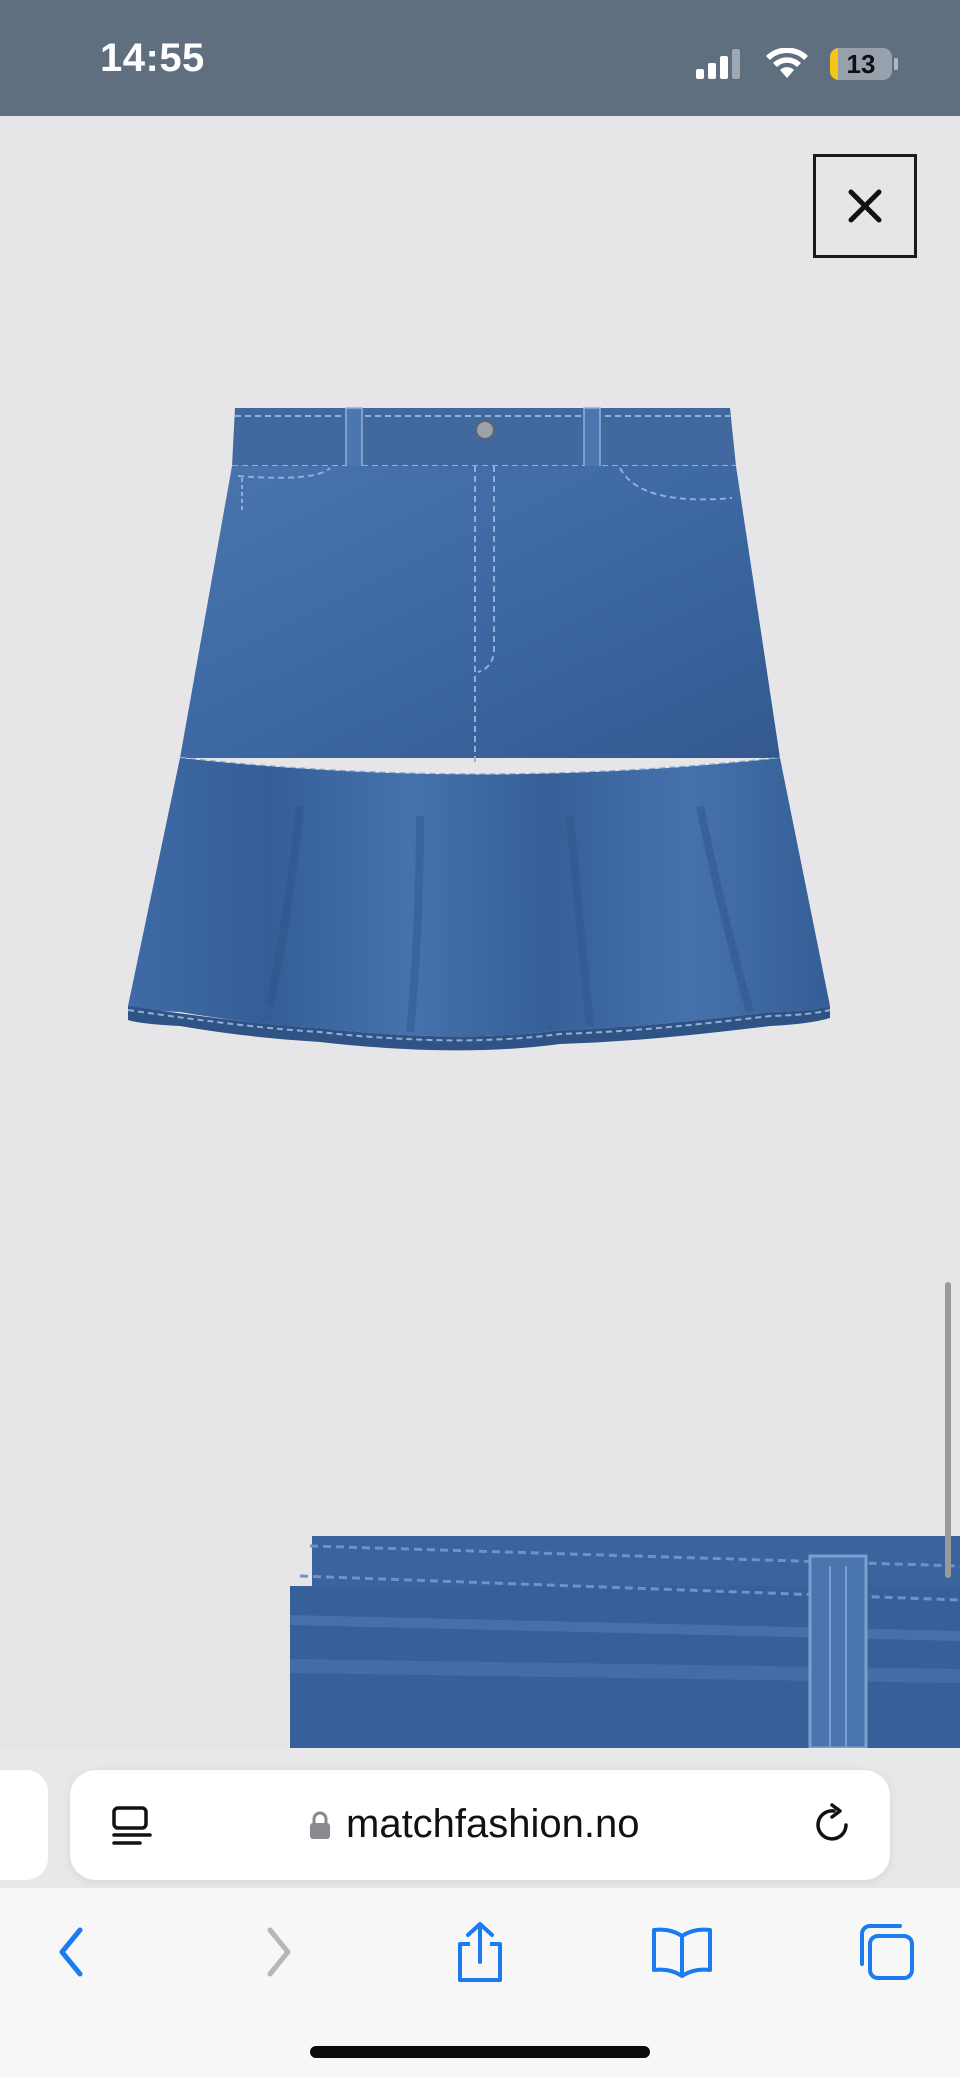 The width and height of the screenshot is (960, 2078). I want to click on denim-waistband-detail-image, so click(625, 1642).